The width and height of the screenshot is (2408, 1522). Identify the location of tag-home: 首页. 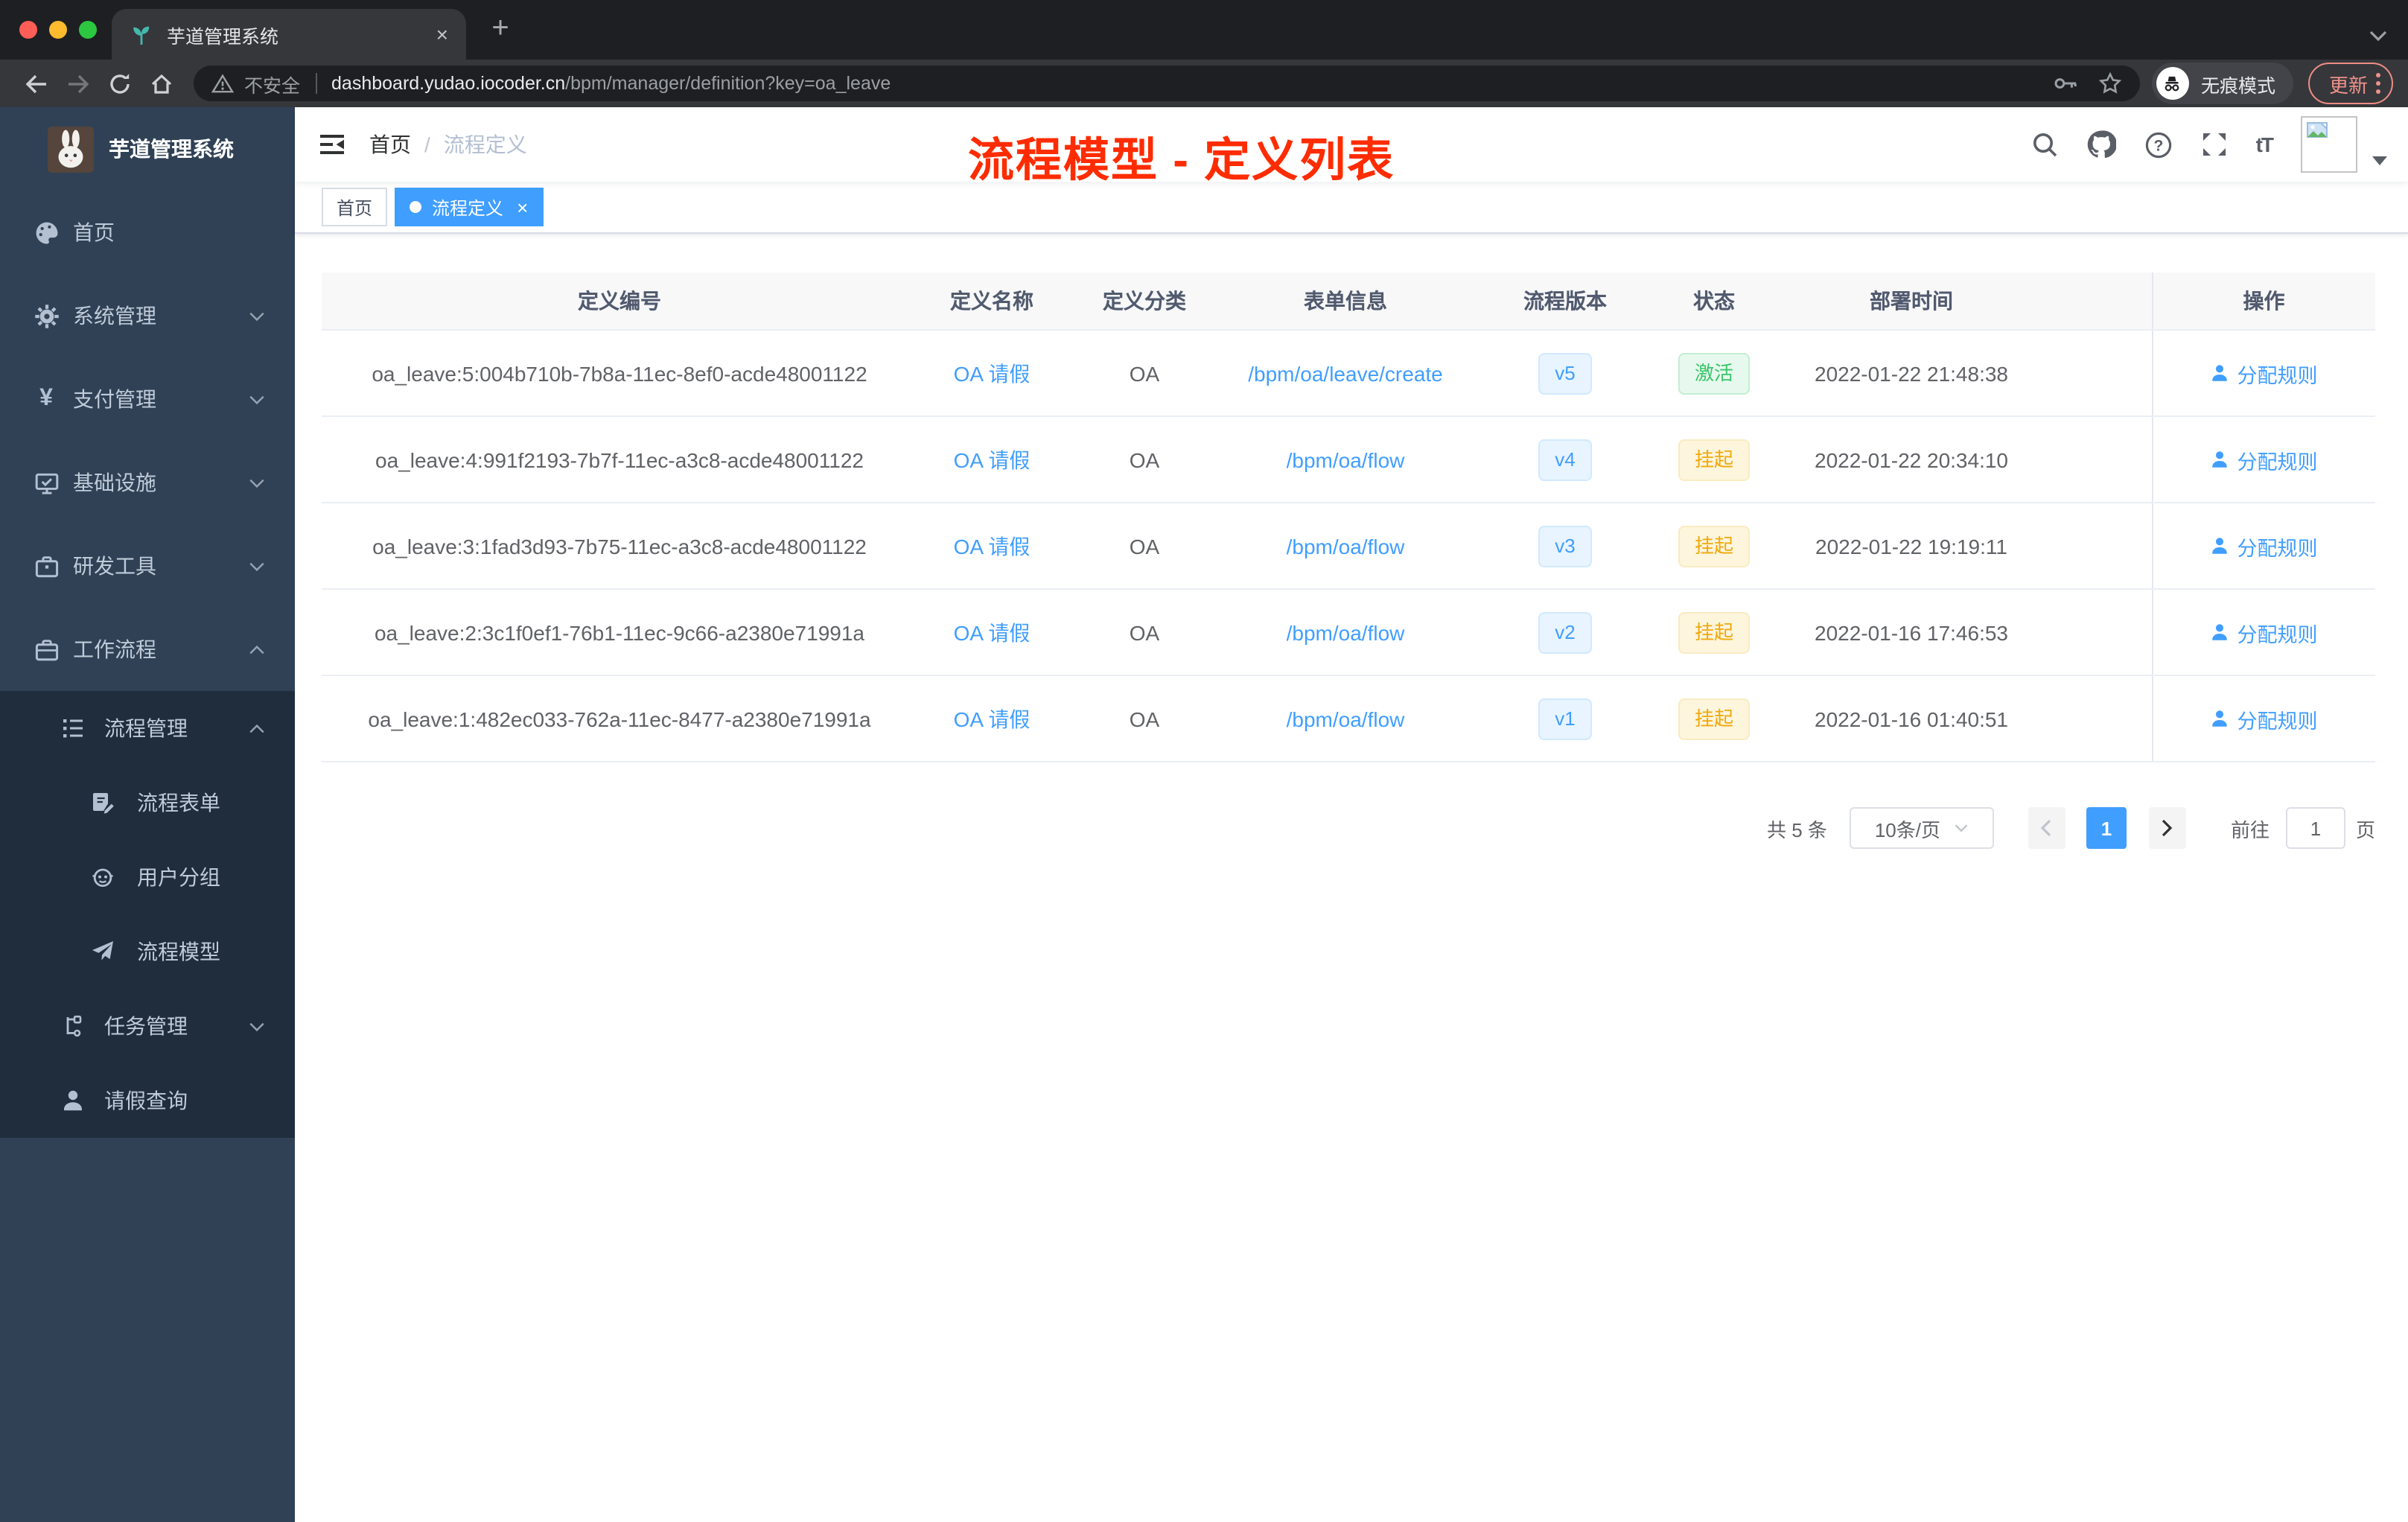
(355, 207).